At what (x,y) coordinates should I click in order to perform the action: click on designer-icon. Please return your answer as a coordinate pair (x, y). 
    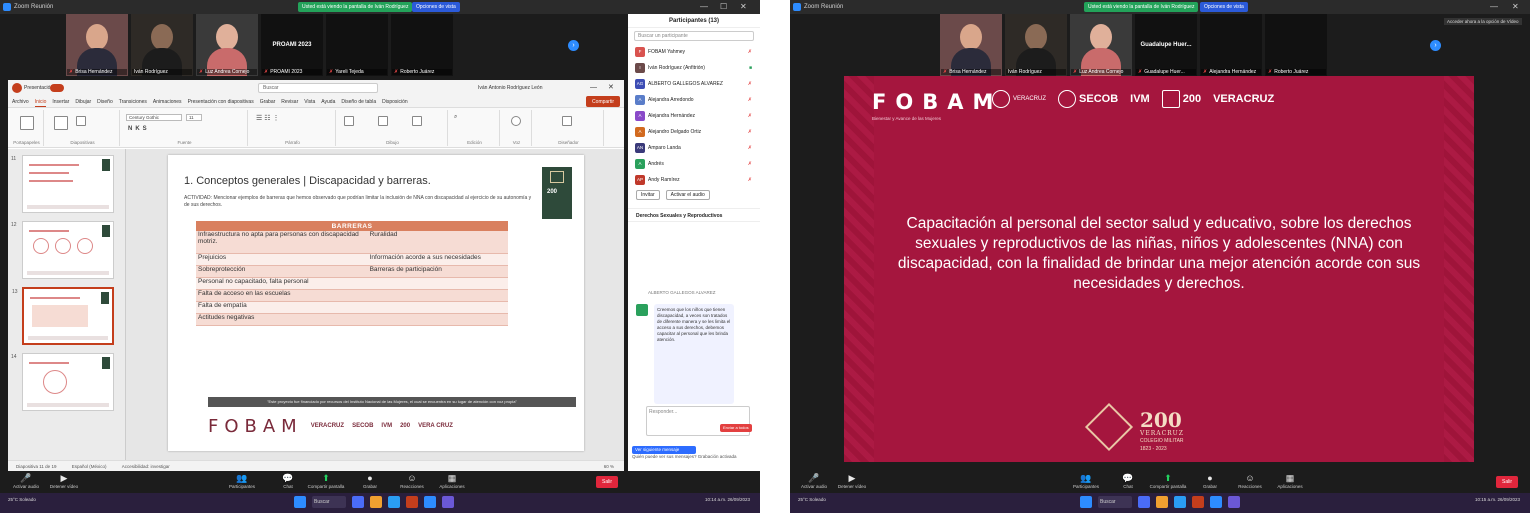
    Looking at the image, I should click on (567, 121).